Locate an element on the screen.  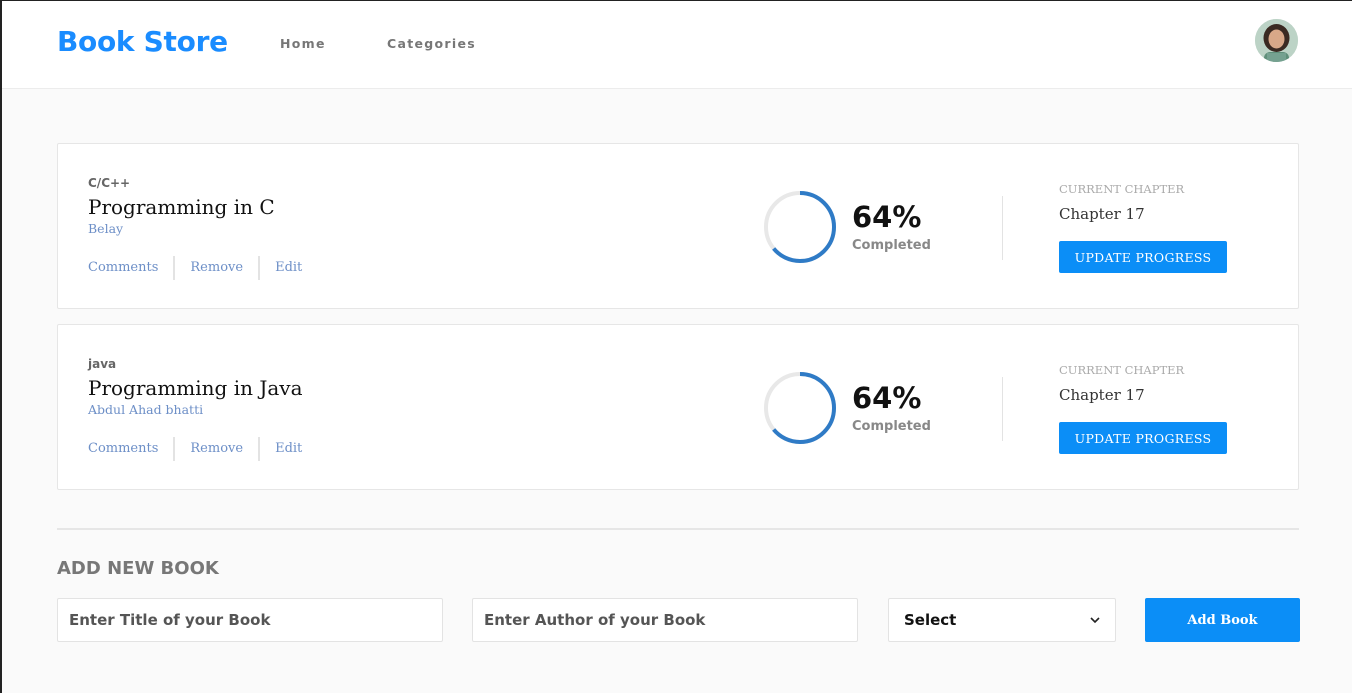
brand-logo: Book Store is located at coordinates (142, 41).